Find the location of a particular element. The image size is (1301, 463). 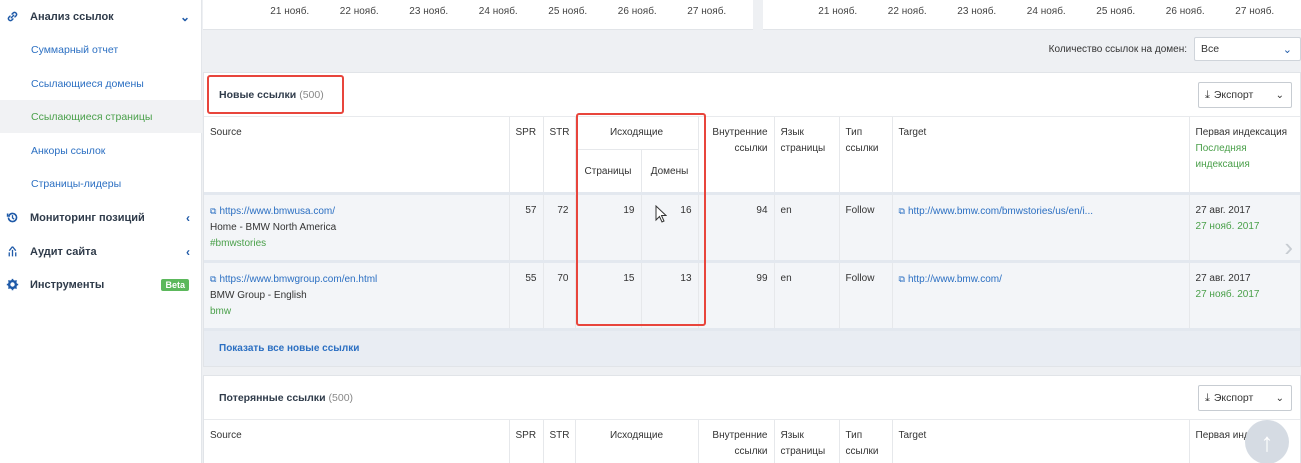

source-link: ⧉ https://www.bmwgroup.com/en.html is located at coordinates (356, 279).